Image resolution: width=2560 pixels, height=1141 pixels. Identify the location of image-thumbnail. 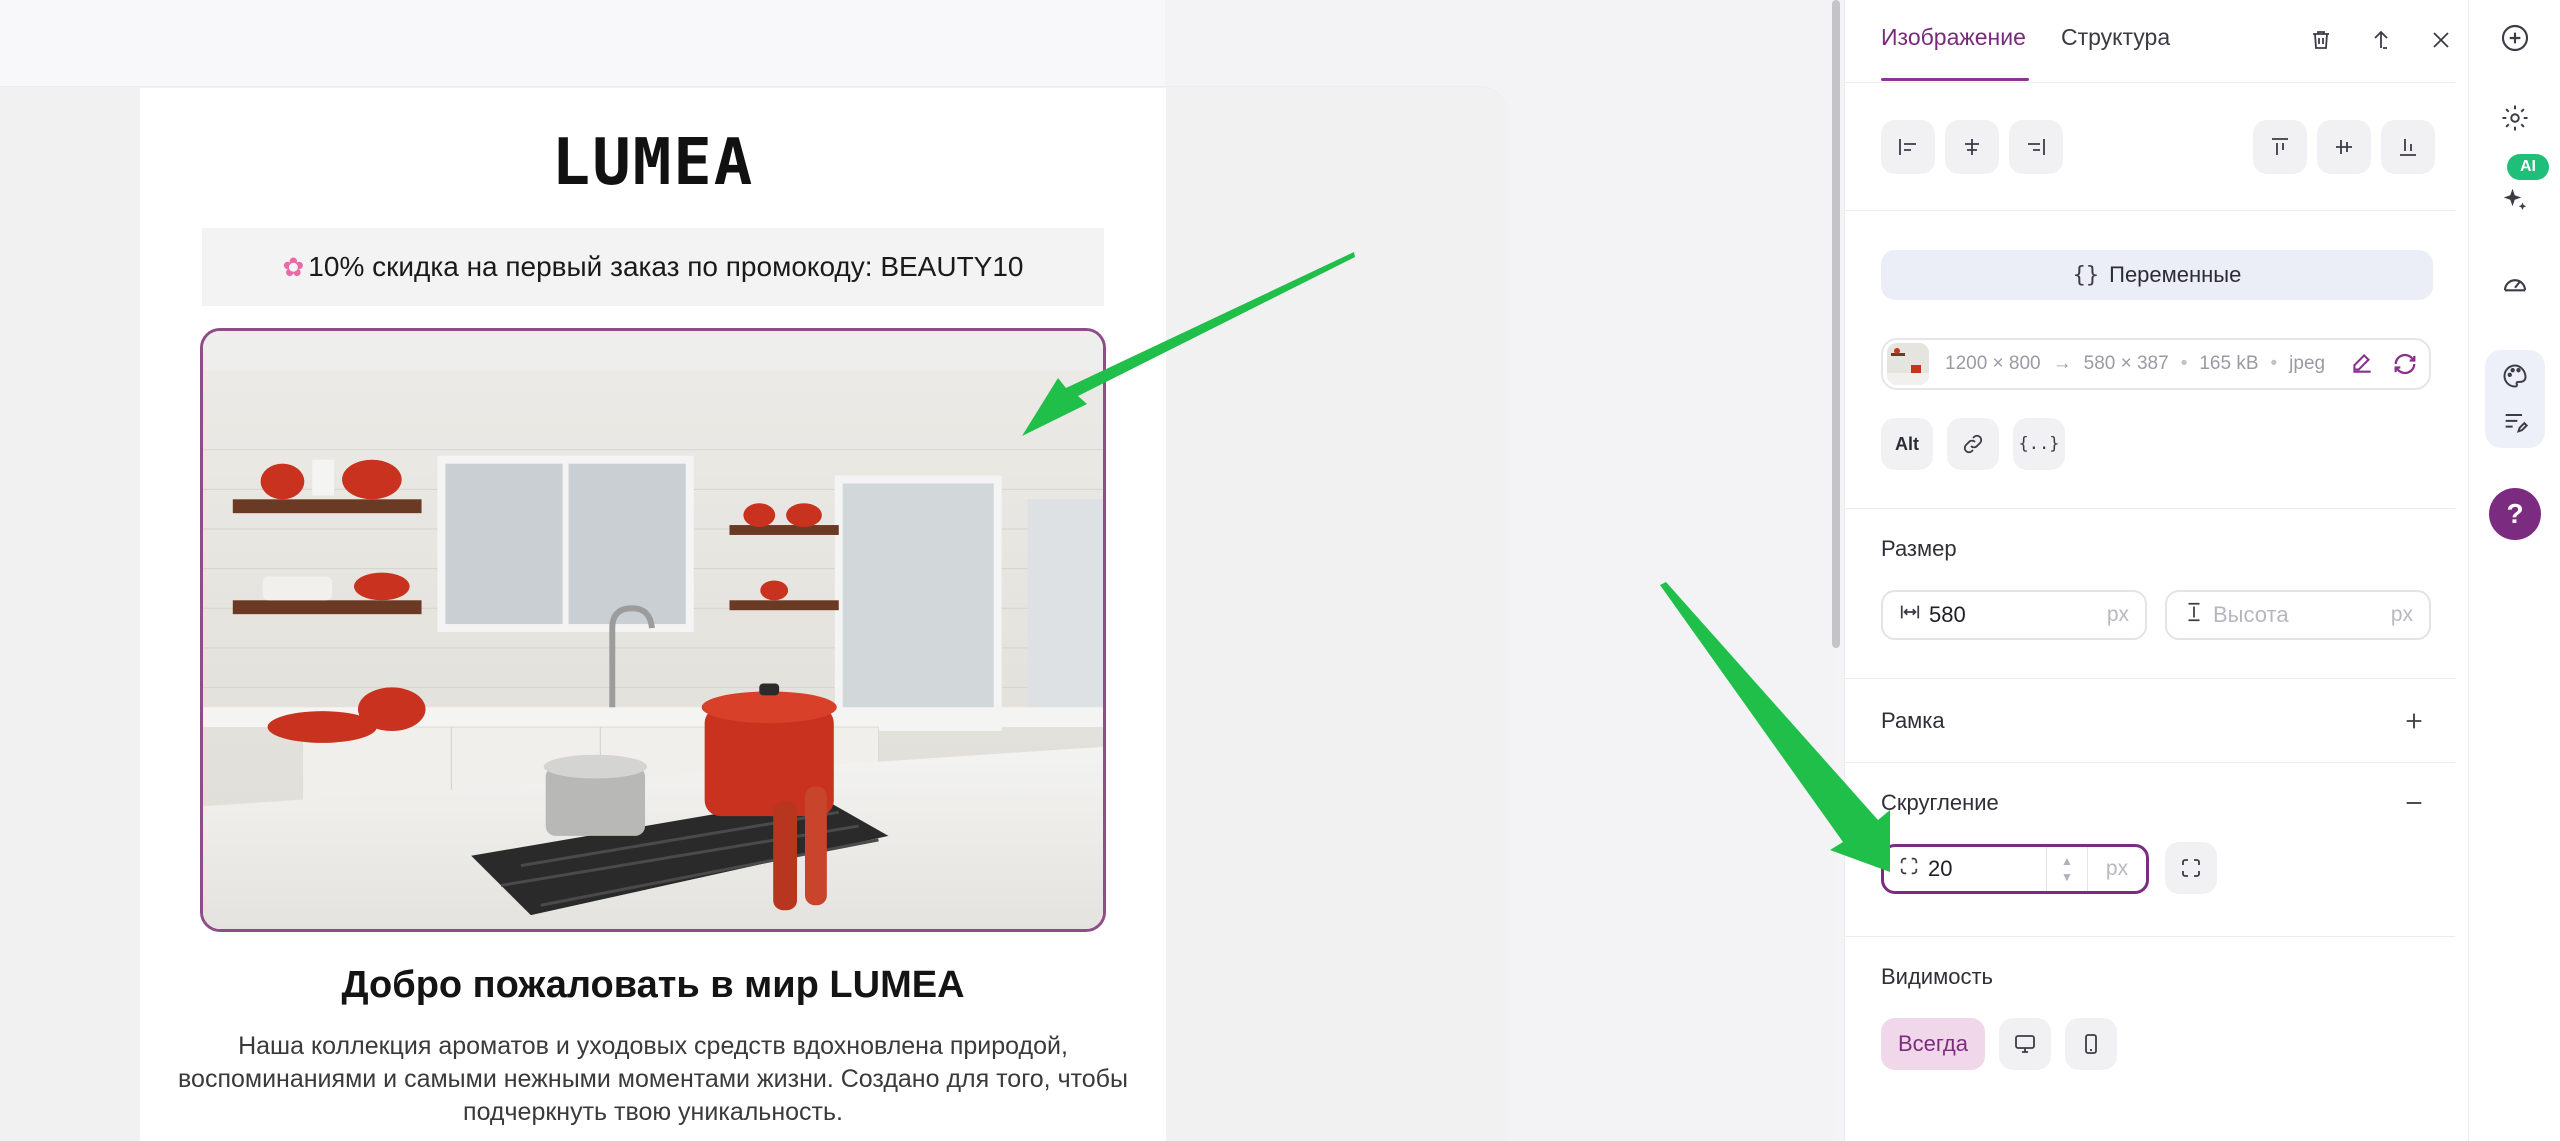
(1908, 364).